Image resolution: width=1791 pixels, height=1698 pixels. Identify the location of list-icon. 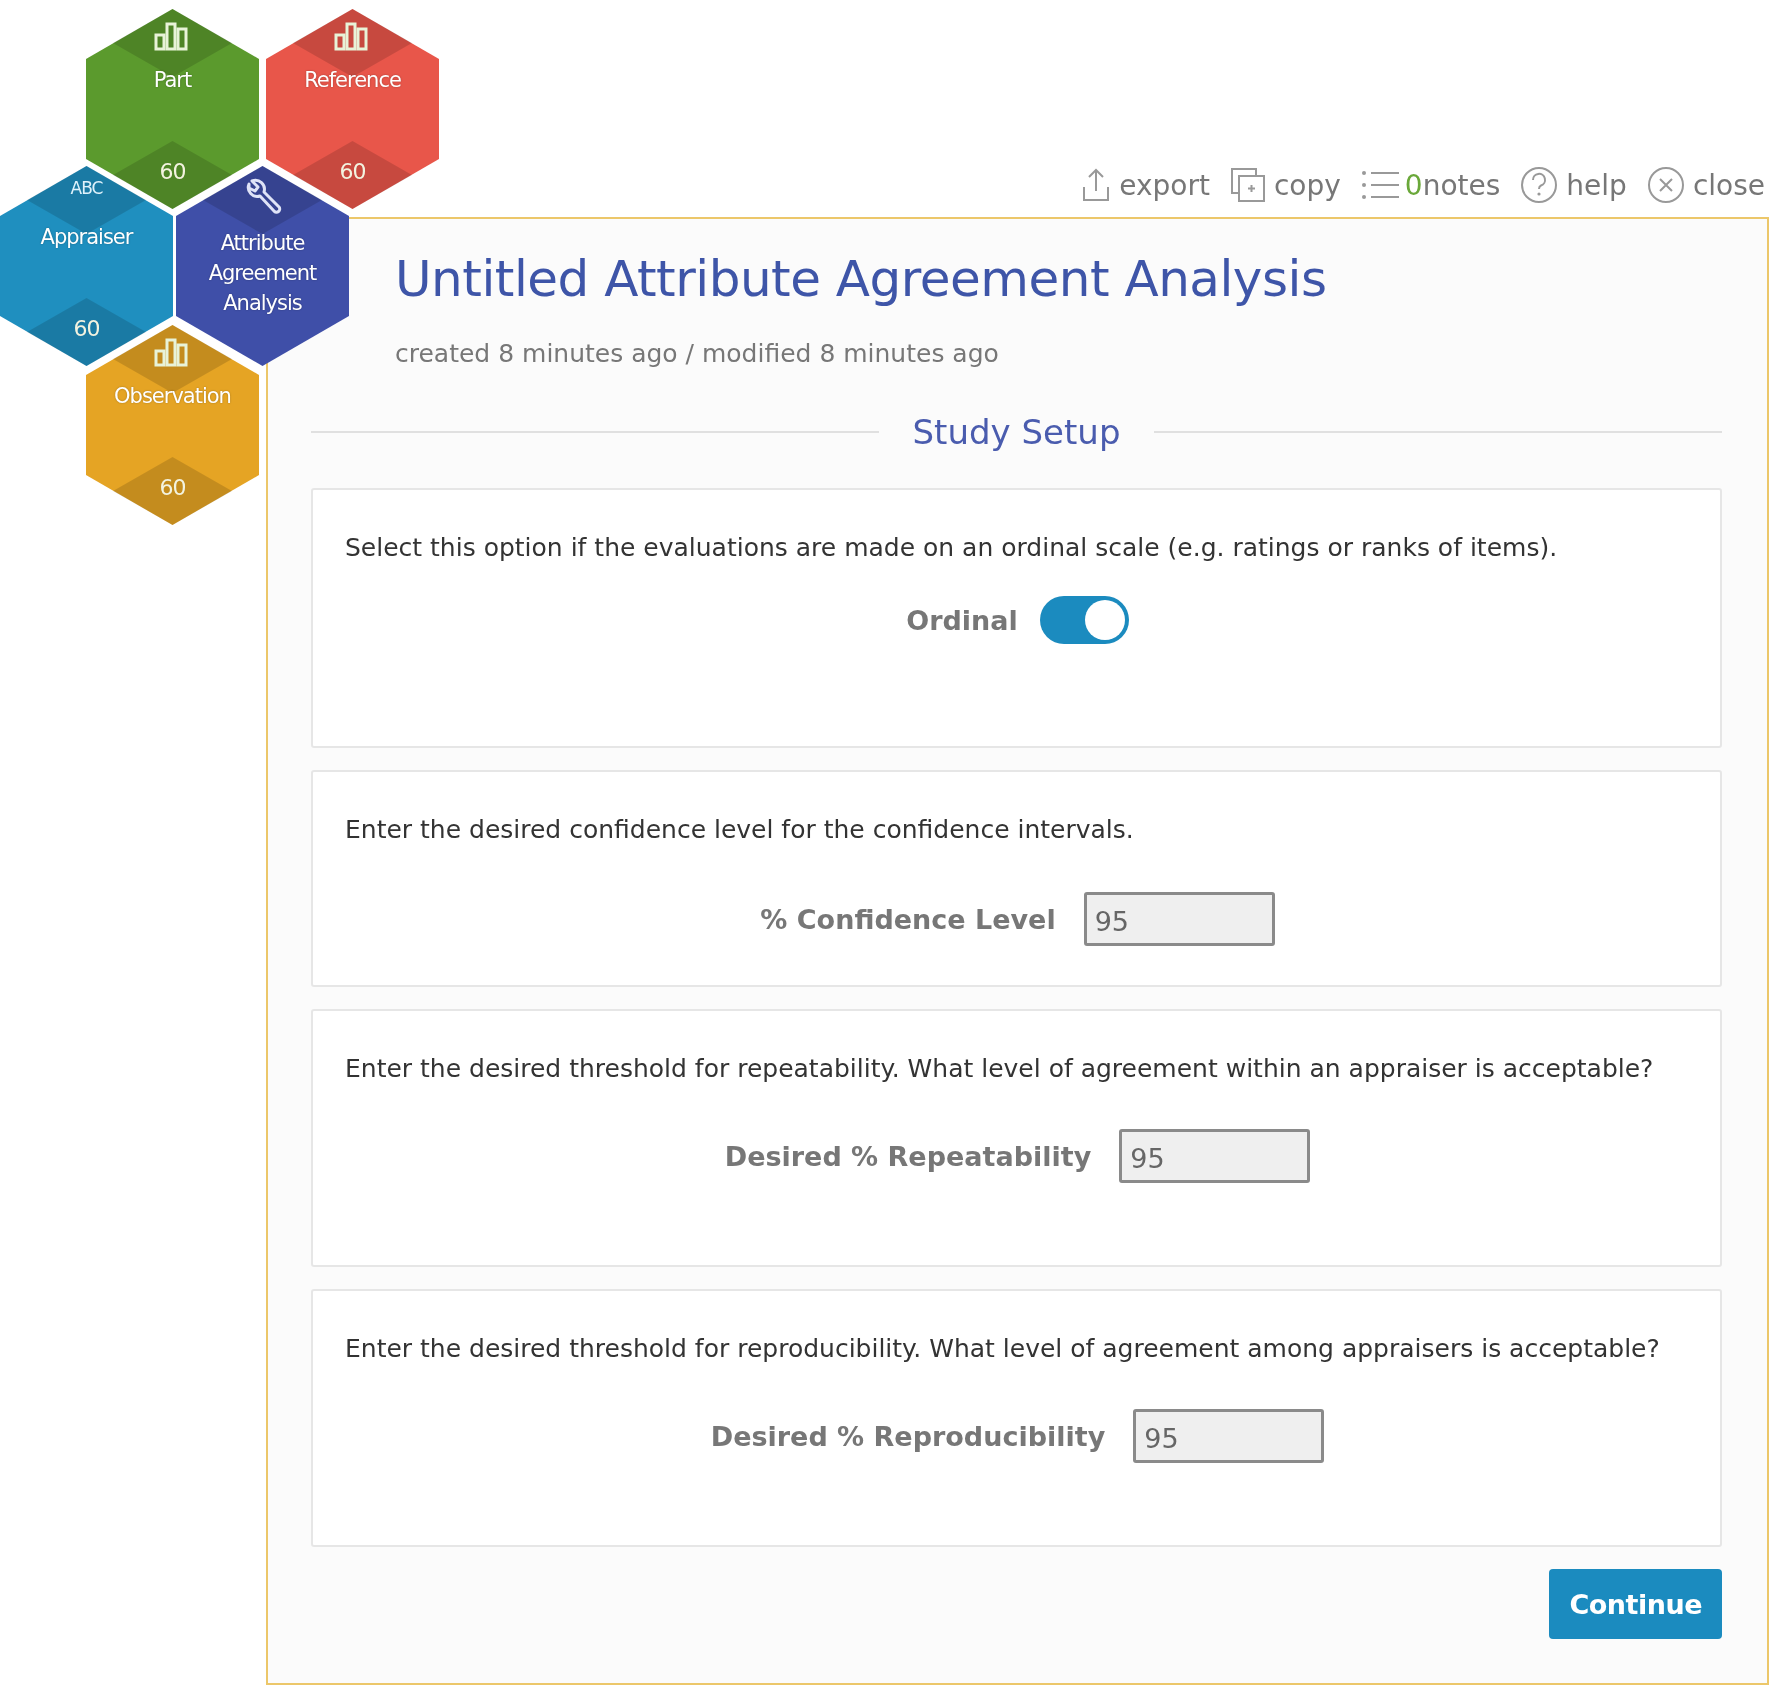
(1380, 185).